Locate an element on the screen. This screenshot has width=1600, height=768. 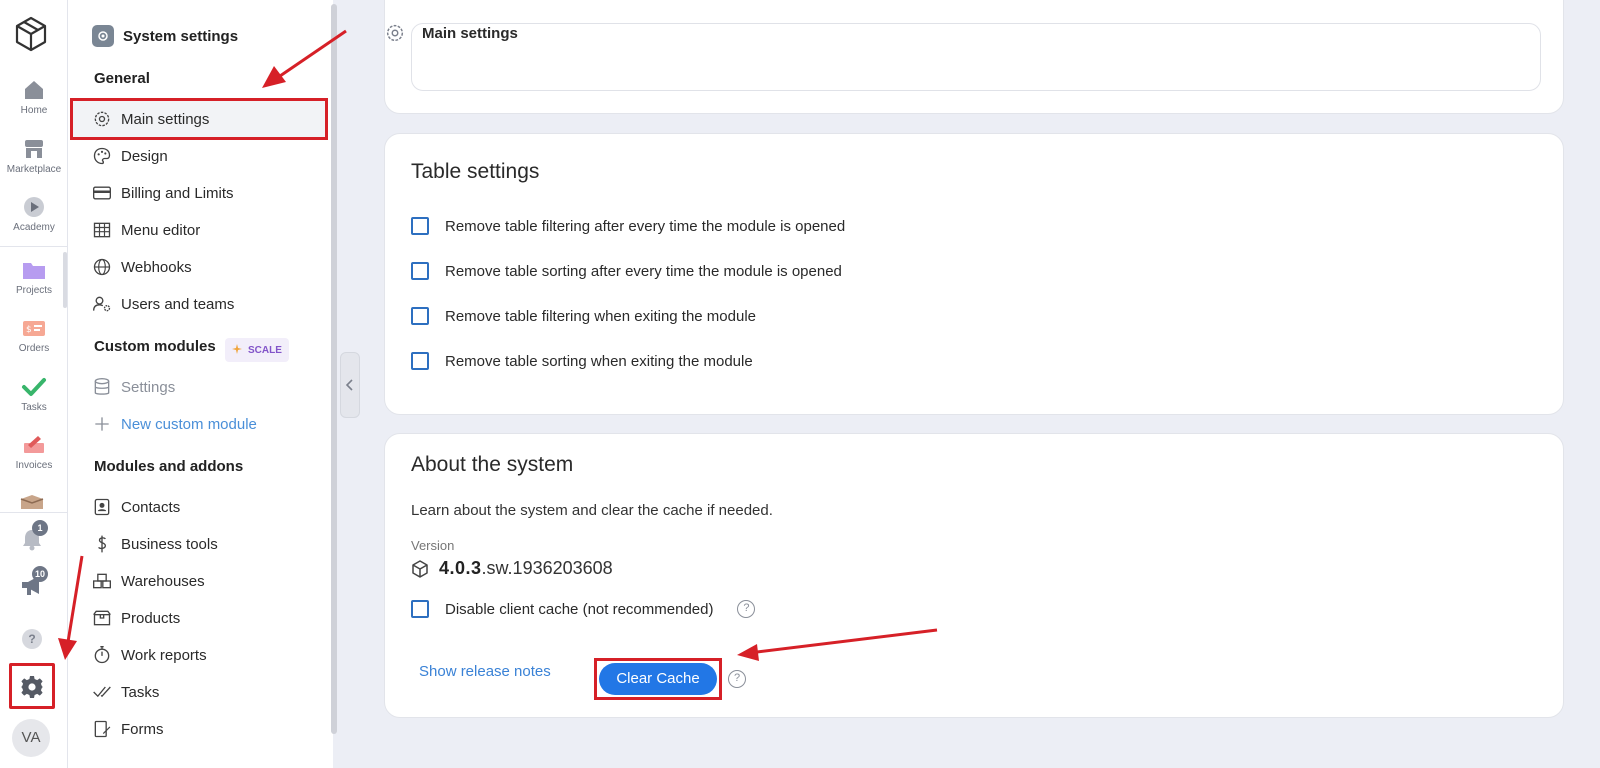
announcements-badge: 10 is located at coordinates (40, 574).